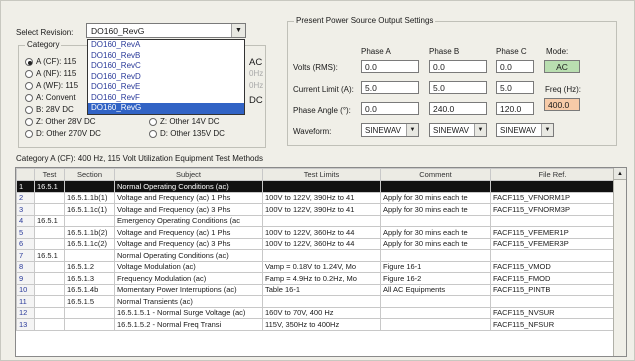  Describe the element at coordinates (552, 232) in the screenshot. I see `table-cell: FACF115_VFEMER1P` at that location.